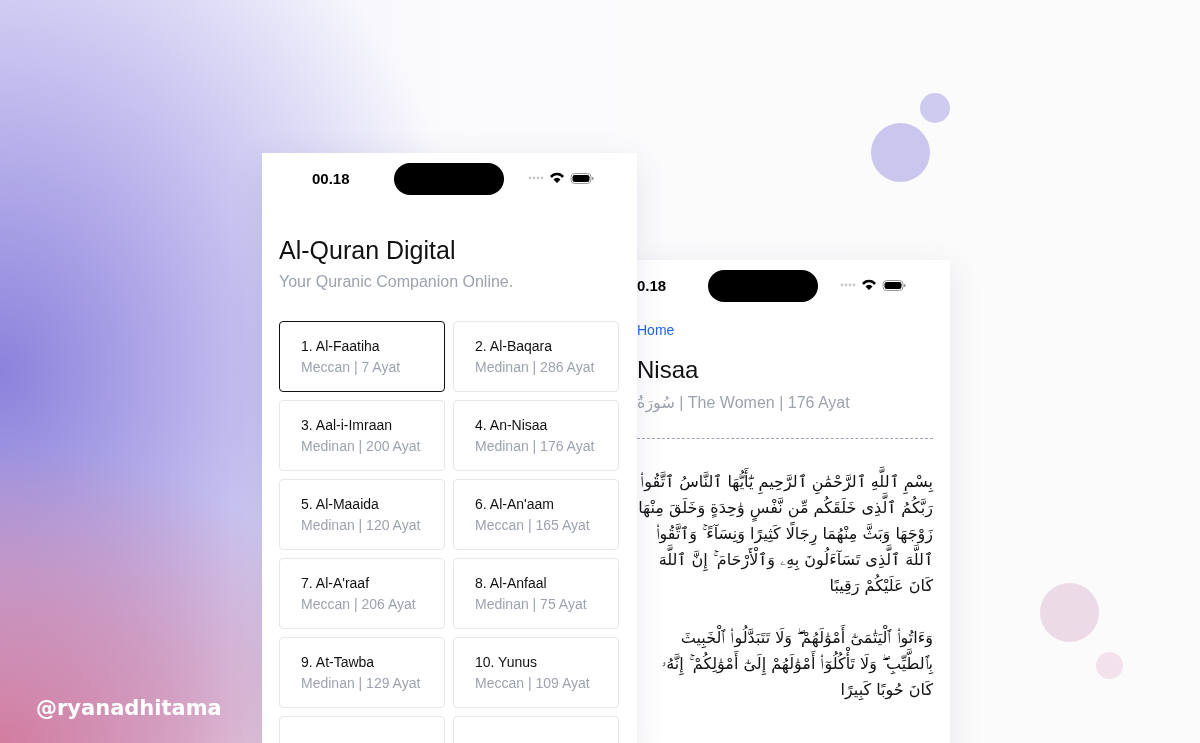  What do you see at coordinates (368, 250) in the screenshot?
I see `app-title: Al-Quran Digital` at bounding box center [368, 250].